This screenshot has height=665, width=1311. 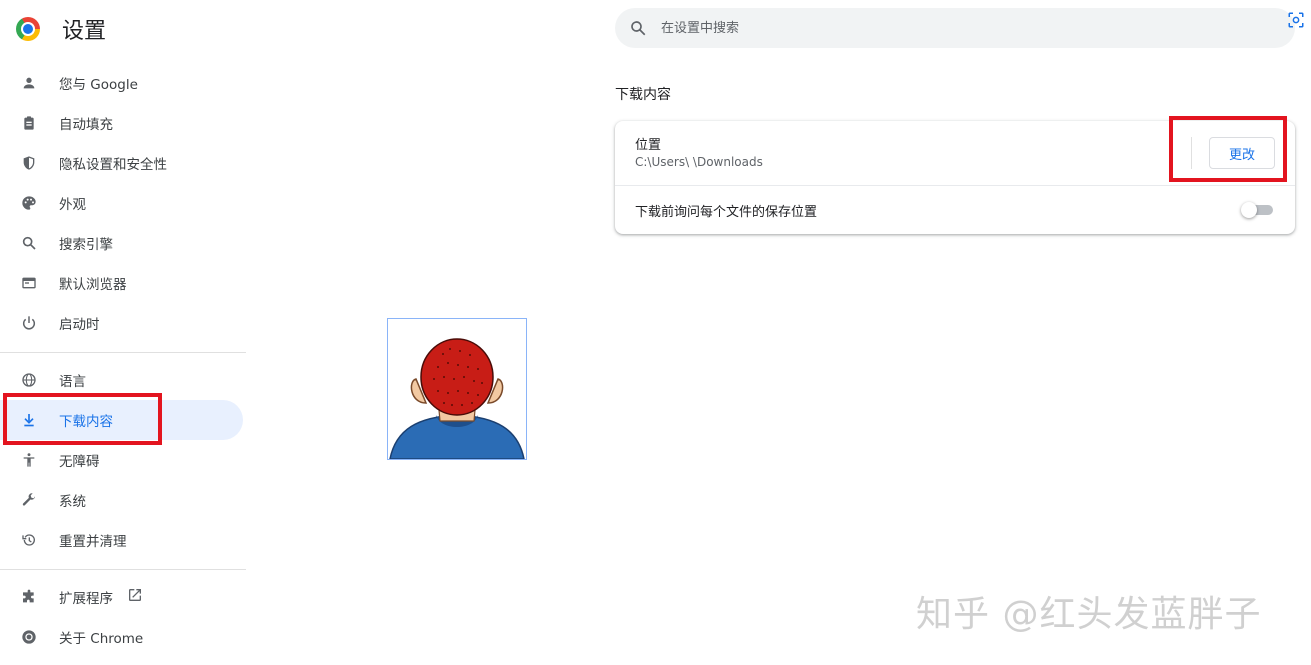 I want to click on sidebar-item-extensions: 扩展程序, so click(x=121, y=597).